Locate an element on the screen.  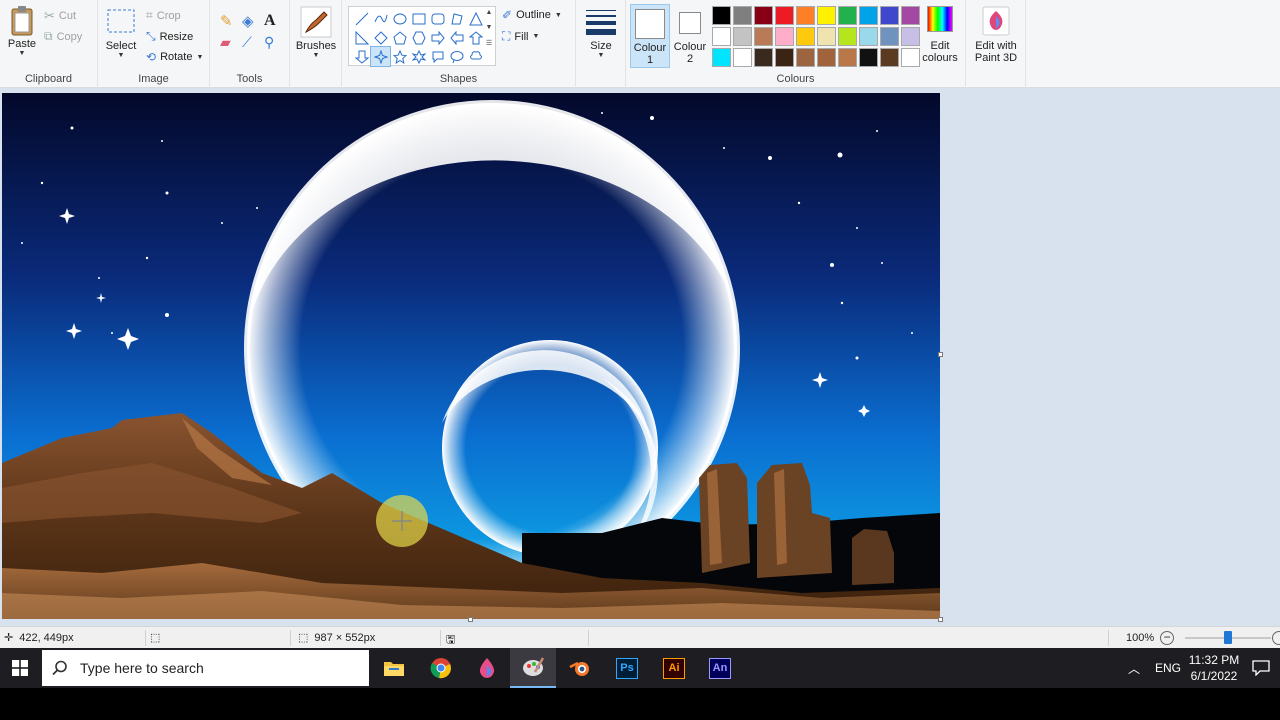
select-dropdown-icon: ▼ is located at coordinates (121, 55).